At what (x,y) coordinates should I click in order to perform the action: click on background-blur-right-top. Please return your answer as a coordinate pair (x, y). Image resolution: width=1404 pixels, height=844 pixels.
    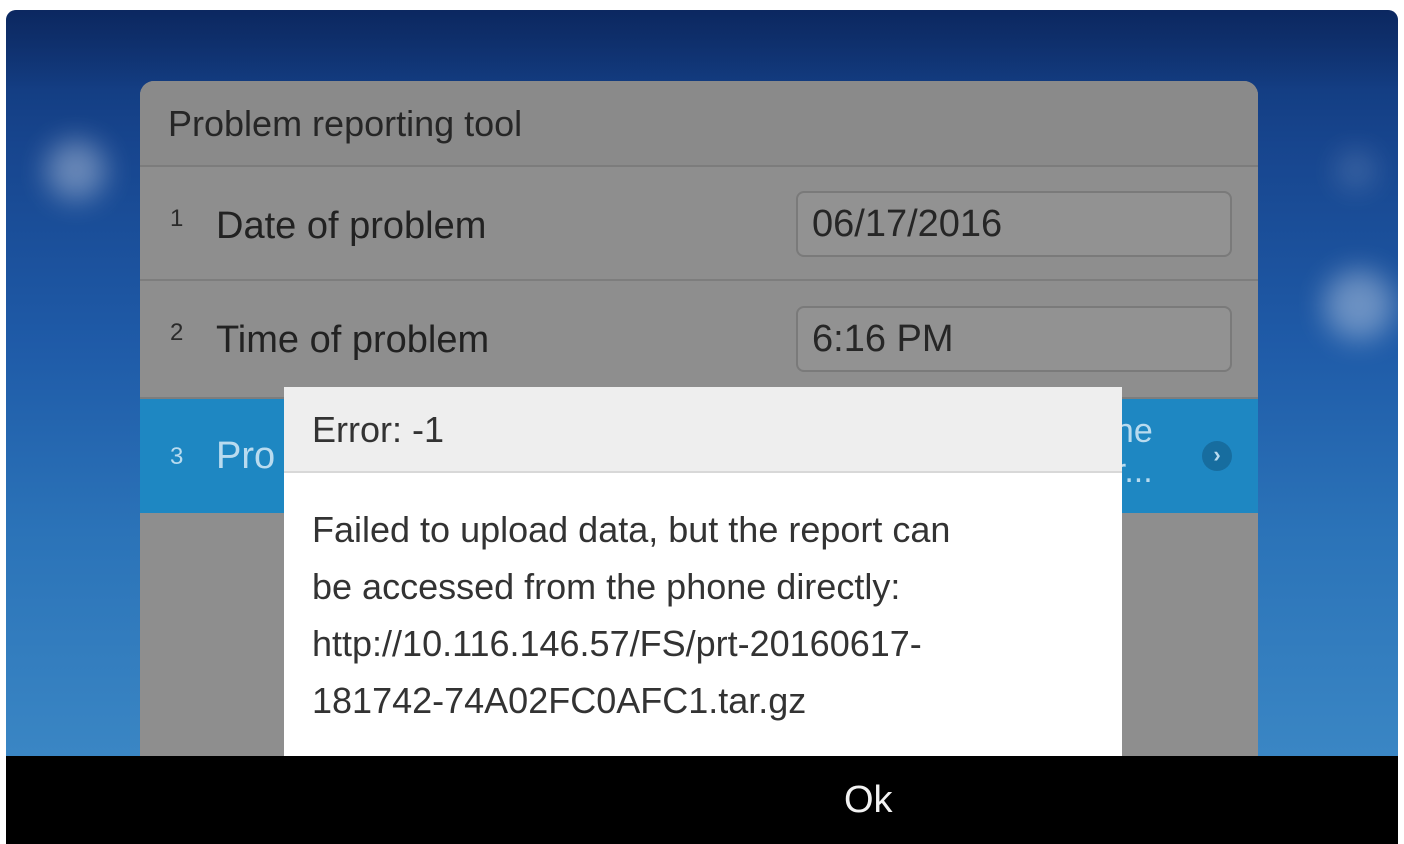
    Looking at the image, I should click on (1356, 170).